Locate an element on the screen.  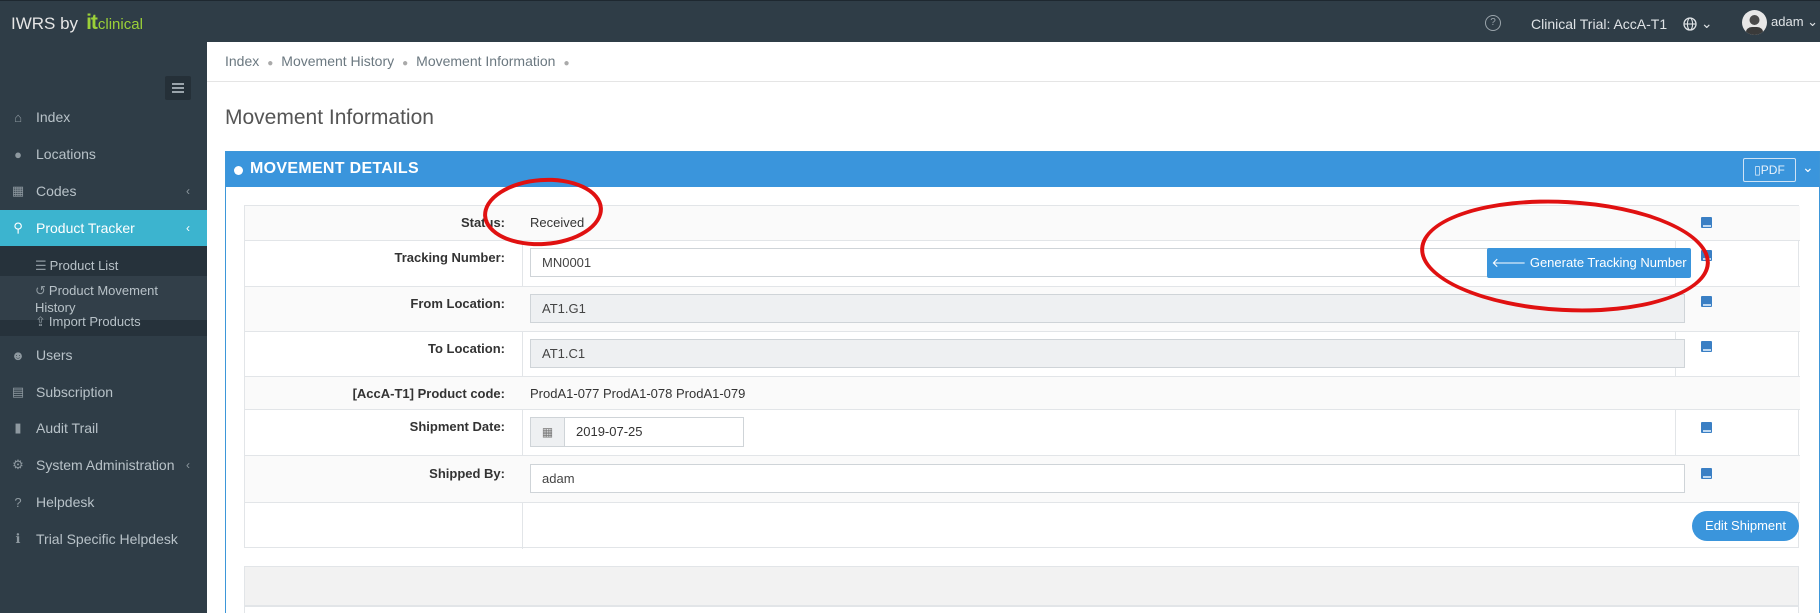
book-icon: ▮ is located at coordinates (18, 427).